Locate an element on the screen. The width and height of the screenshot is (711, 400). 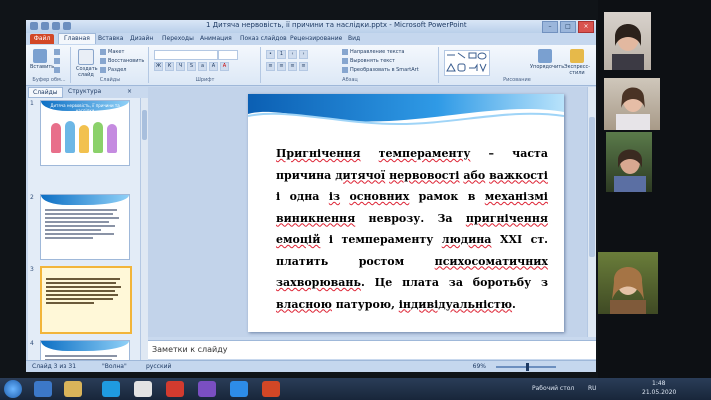
skype-icon is located at coordinates (111, 389).